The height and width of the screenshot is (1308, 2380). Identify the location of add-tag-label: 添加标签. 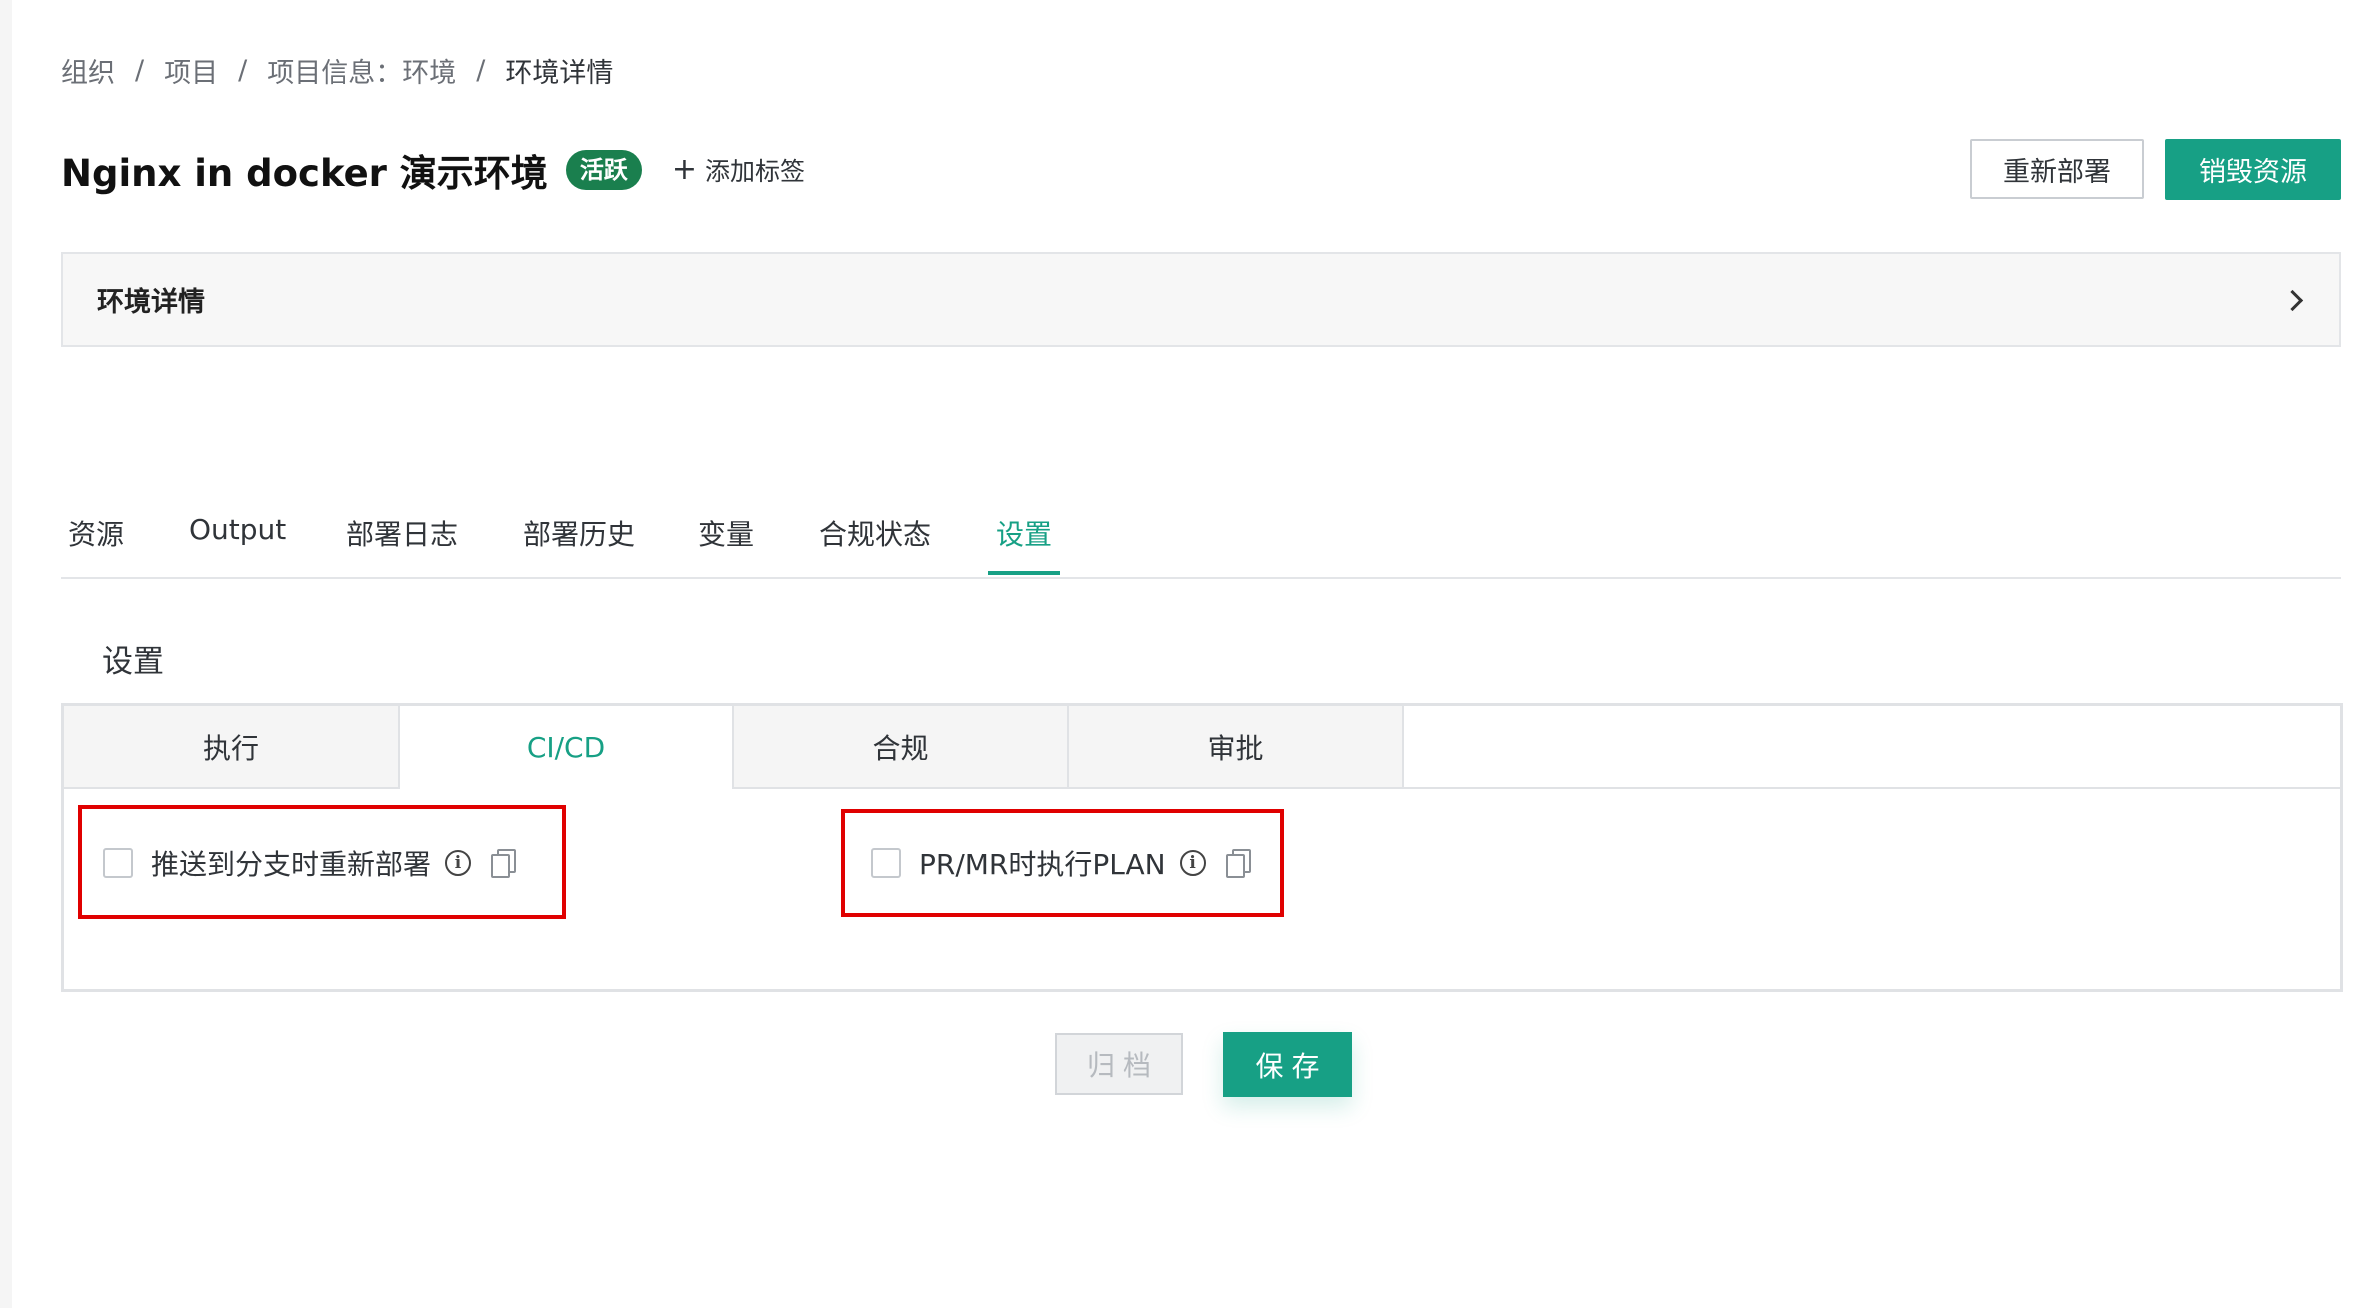
(754, 171).